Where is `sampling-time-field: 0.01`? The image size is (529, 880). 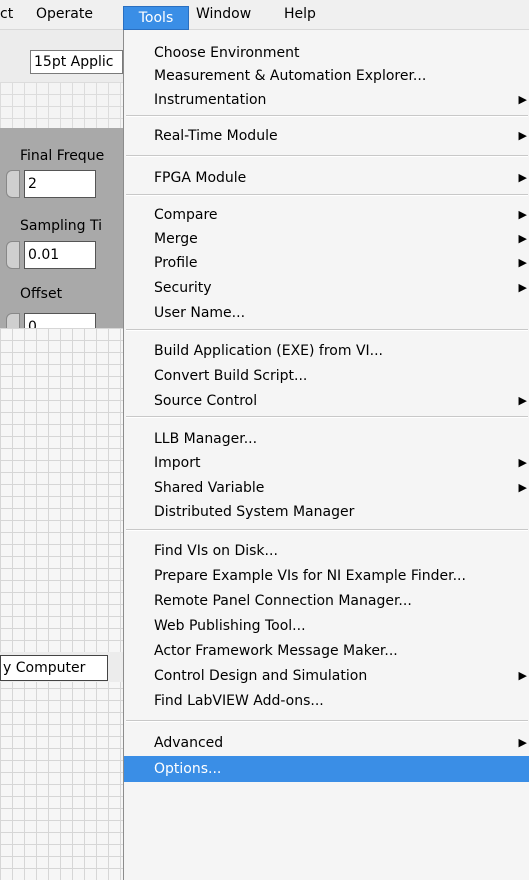
sampling-time-field: 0.01 is located at coordinates (60, 255).